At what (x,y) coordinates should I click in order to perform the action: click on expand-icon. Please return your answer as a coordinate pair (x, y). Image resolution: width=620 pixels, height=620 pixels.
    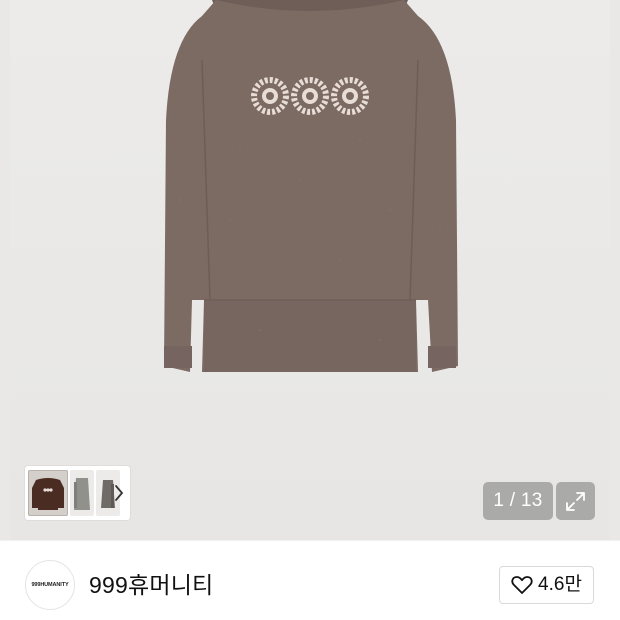
    Looking at the image, I should click on (575, 501).